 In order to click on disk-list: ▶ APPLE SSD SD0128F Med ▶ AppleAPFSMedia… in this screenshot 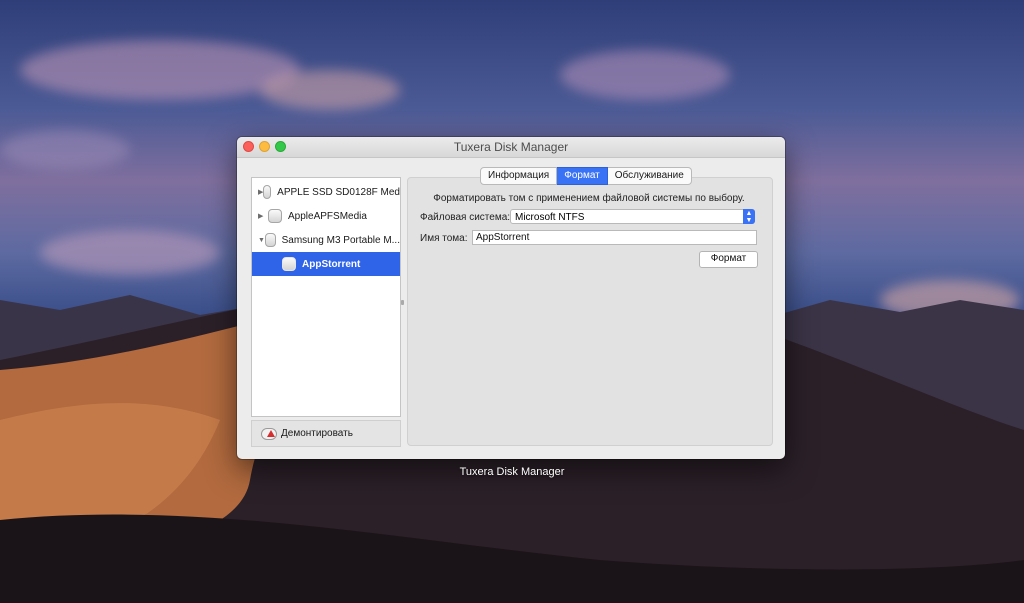, I will do `click(326, 297)`.